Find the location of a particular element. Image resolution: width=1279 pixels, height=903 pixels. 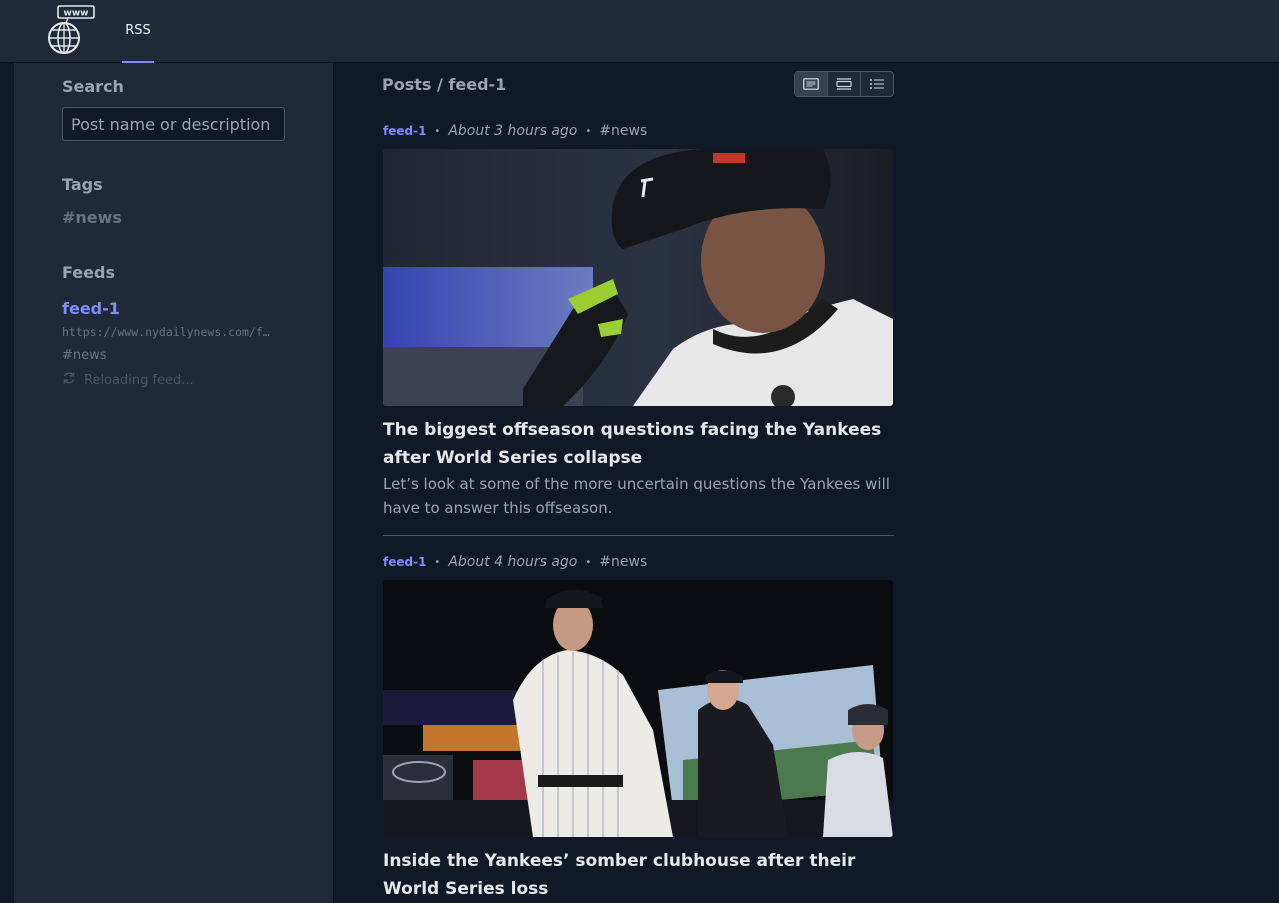

nav-tab-rss: RSS is located at coordinates (138, 31).